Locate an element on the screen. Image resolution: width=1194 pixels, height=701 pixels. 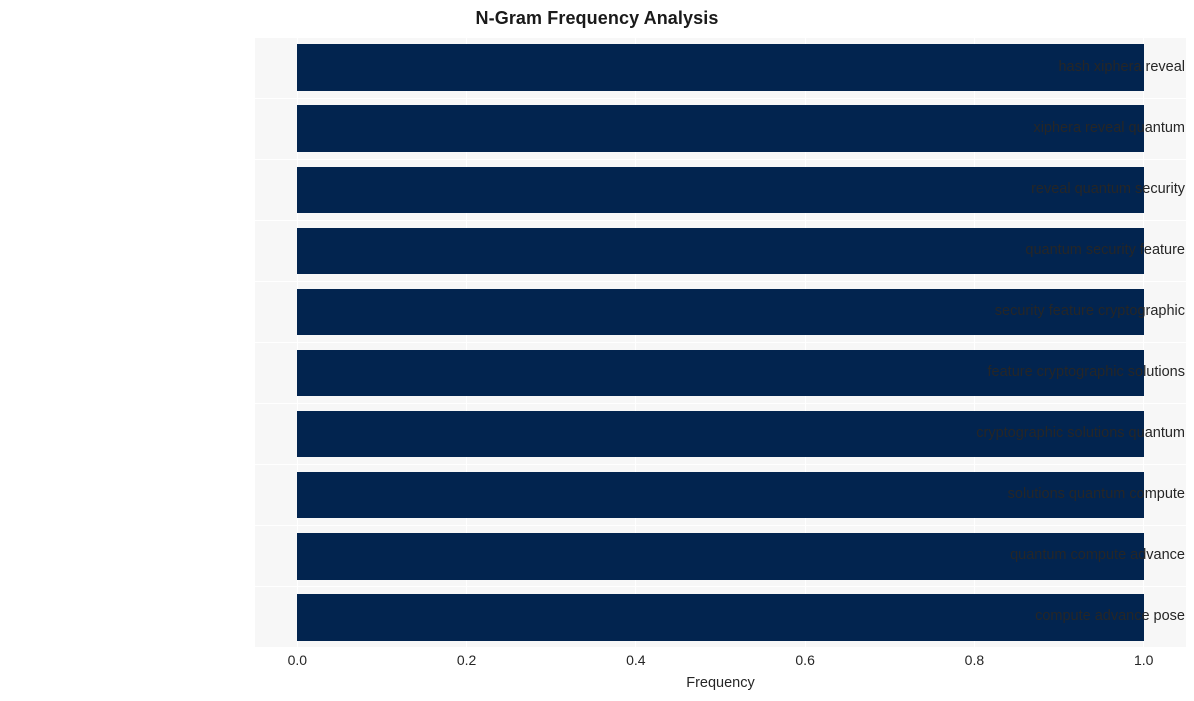
x-tick-label: 0.4 is located at coordinates (636, 660).